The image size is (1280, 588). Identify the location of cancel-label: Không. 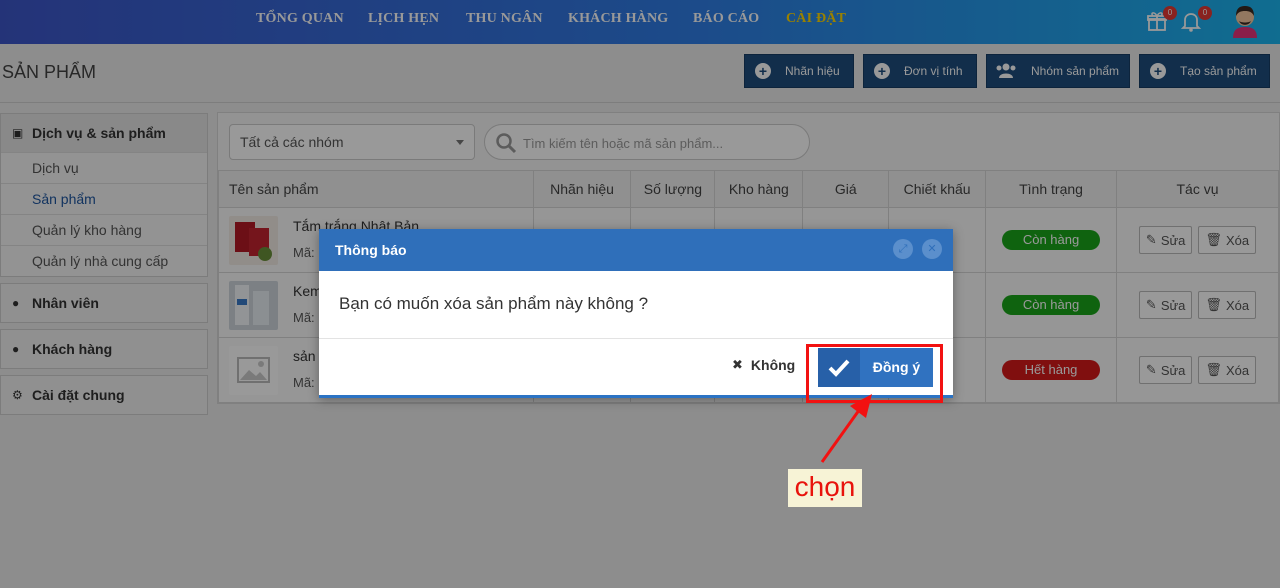
(773, 365).